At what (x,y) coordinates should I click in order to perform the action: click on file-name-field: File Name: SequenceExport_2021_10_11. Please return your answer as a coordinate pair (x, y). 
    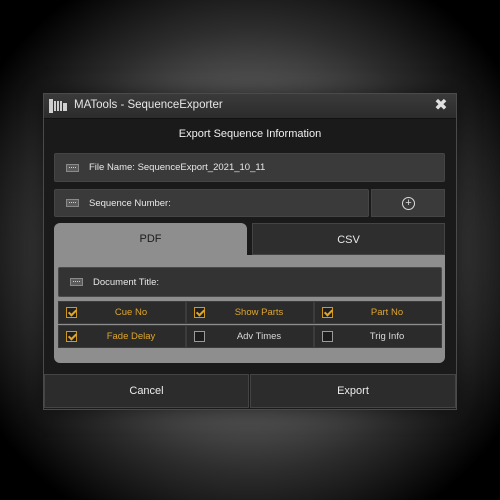
    Looking at the image, I should click on (249, 167).